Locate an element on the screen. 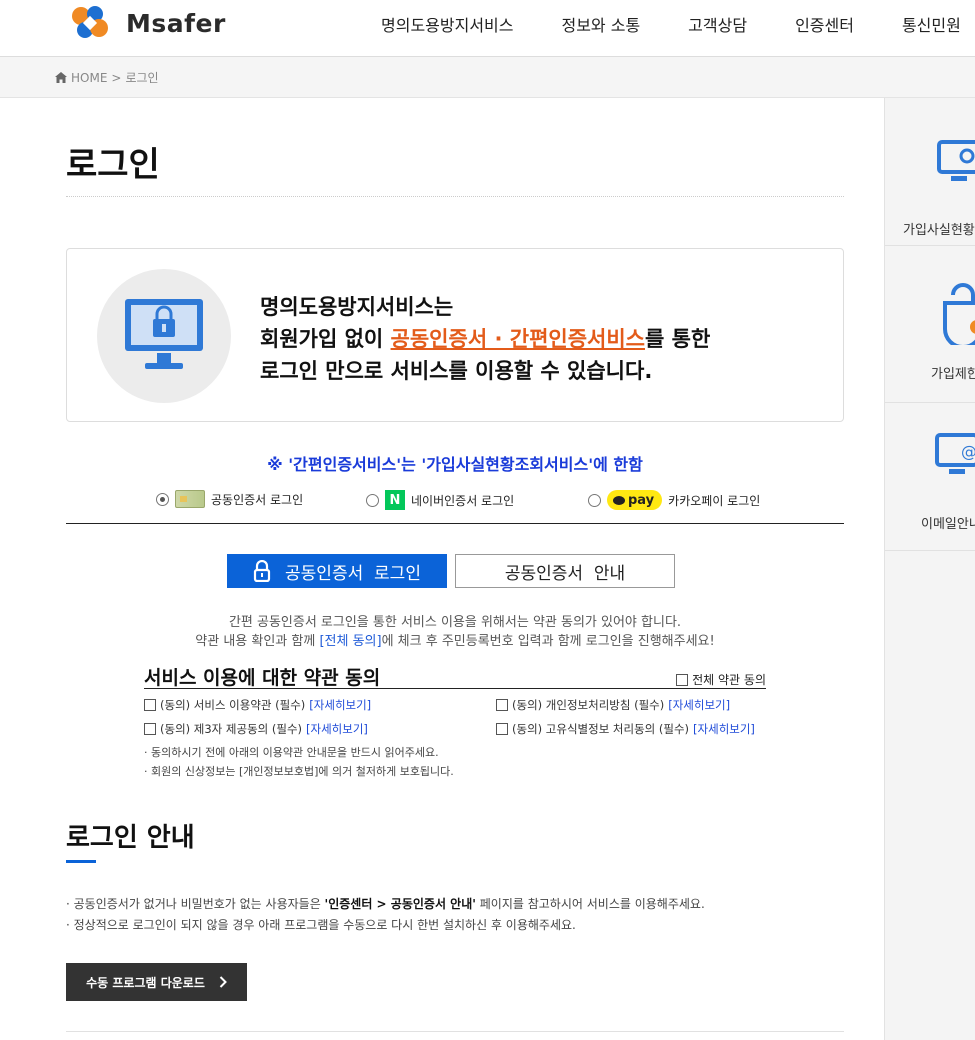  monitor-email-icon: @ is located at coordinates (955, 453).